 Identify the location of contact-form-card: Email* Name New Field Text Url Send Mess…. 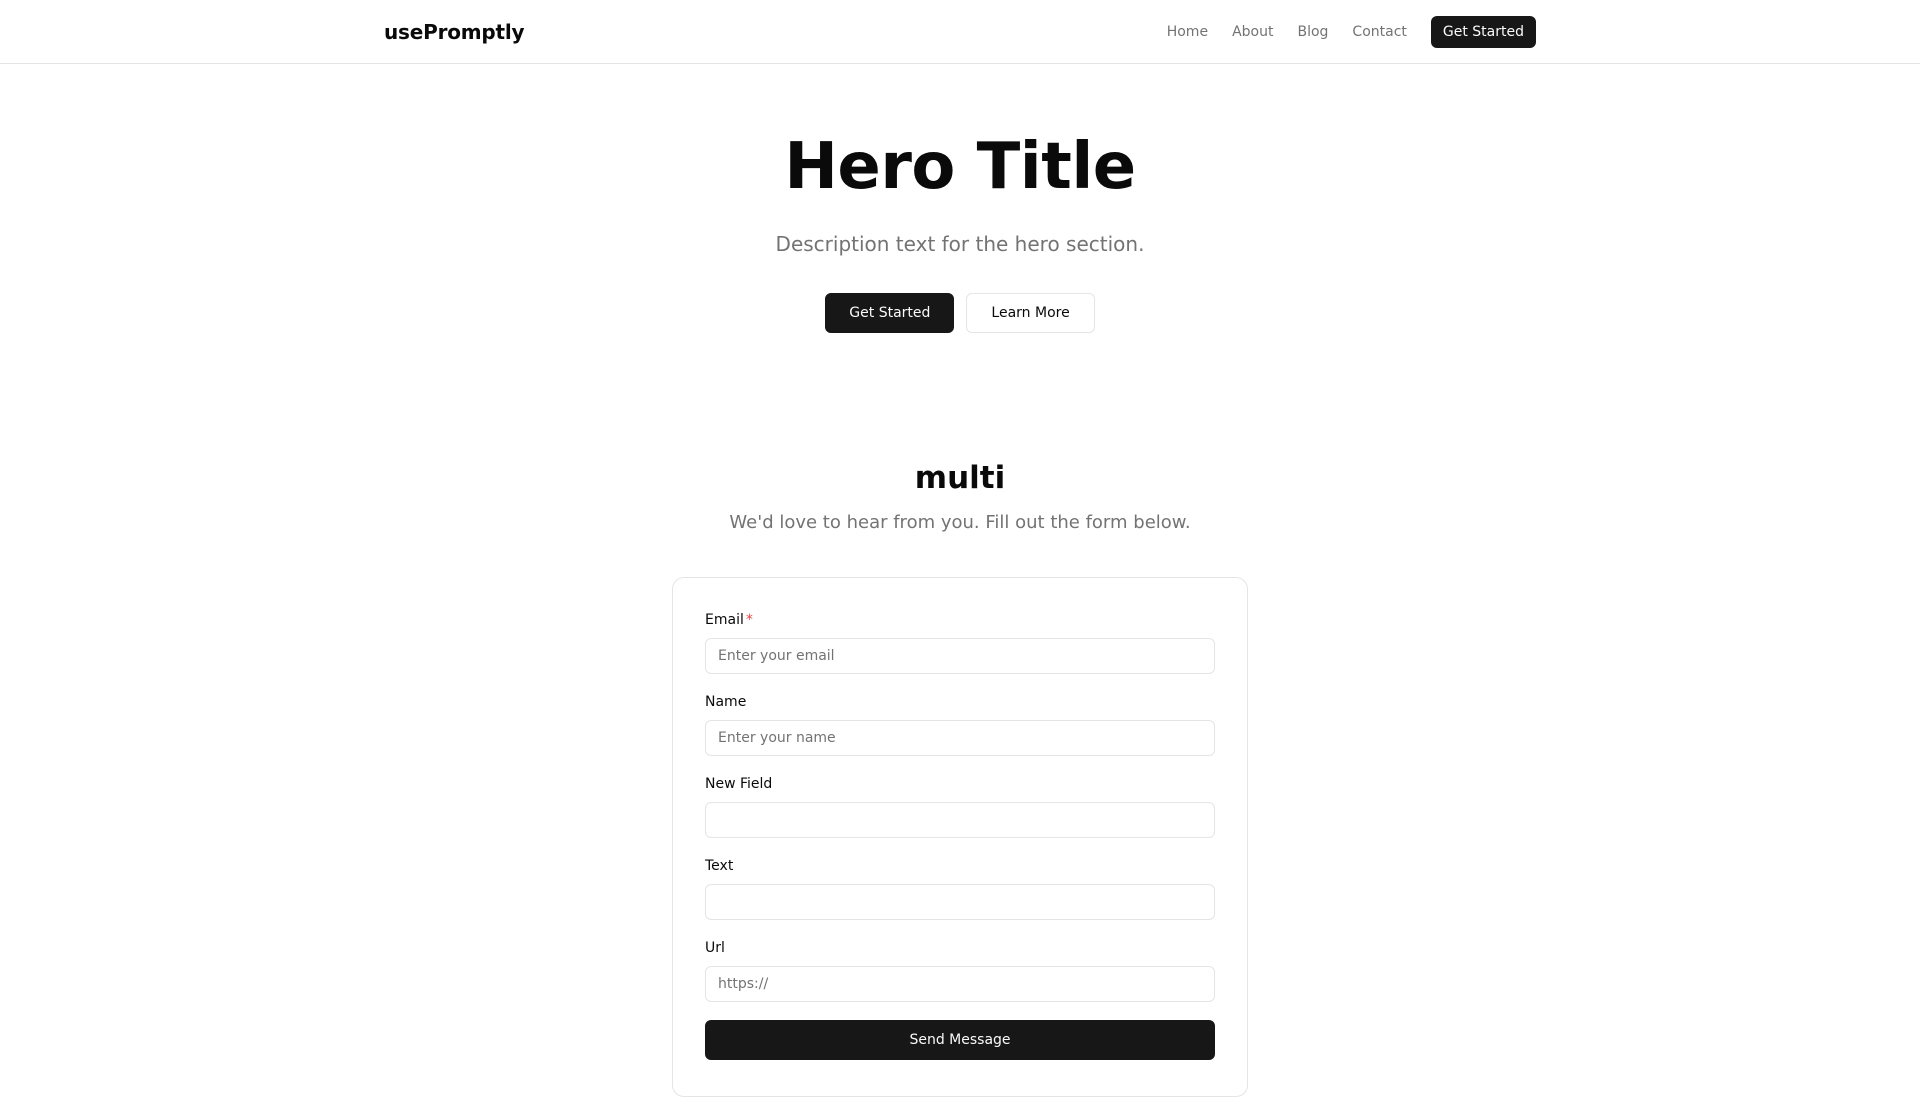
(960, 837).